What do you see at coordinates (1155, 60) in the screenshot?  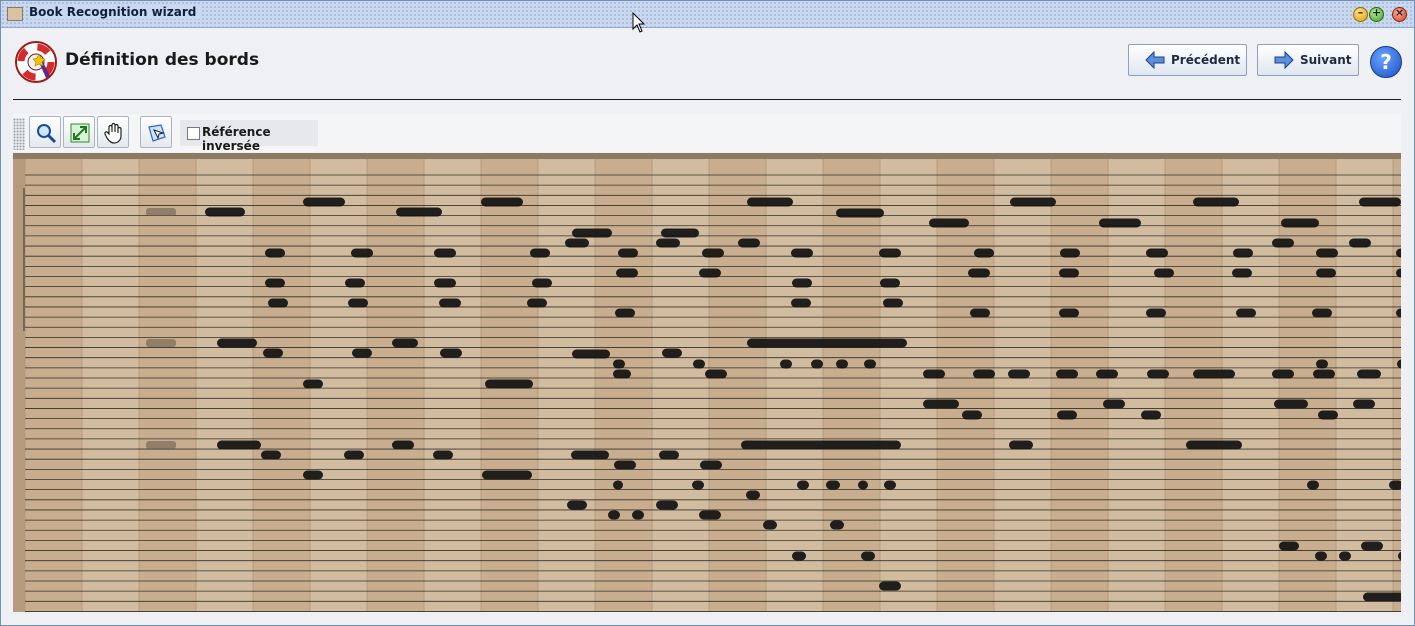 I see `arrow-left-icon` at bounding box center [1155, 60].